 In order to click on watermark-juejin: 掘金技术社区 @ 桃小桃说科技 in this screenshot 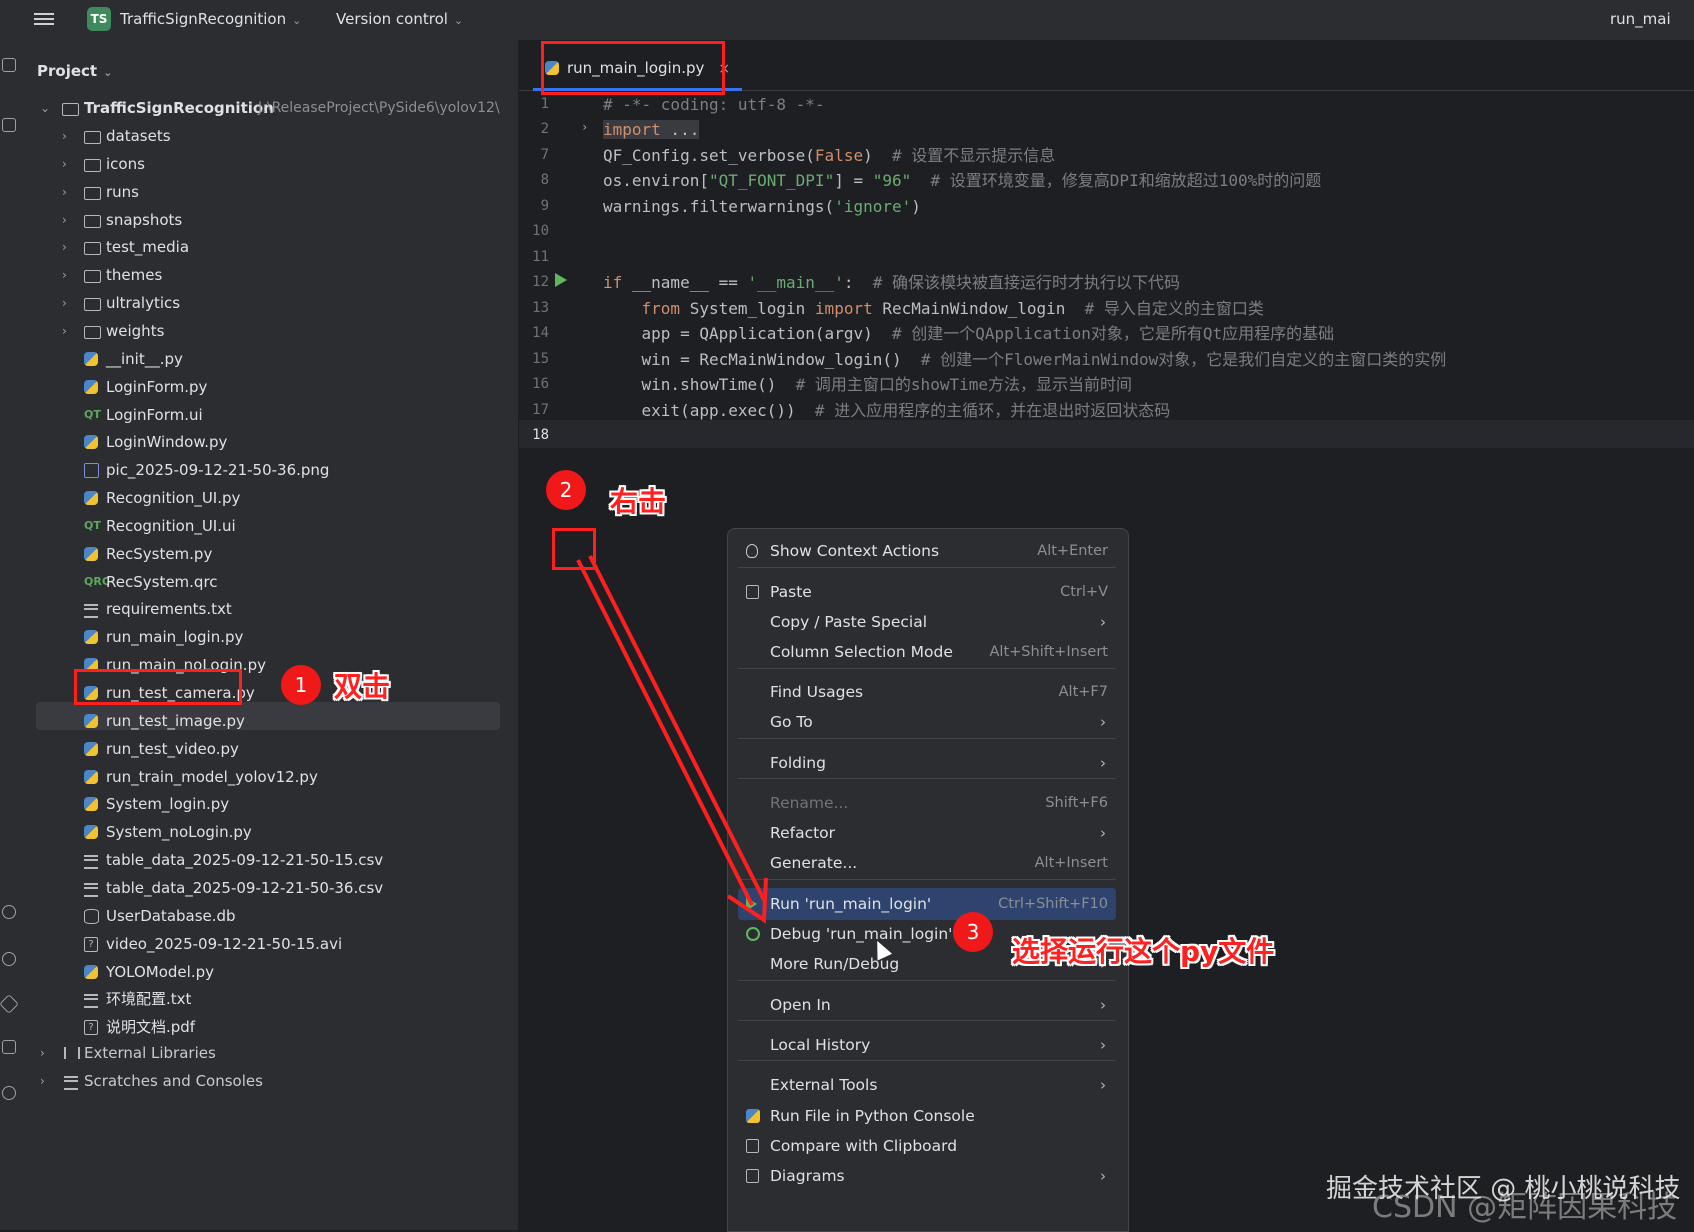, I will do `click(1503, 1189)`.